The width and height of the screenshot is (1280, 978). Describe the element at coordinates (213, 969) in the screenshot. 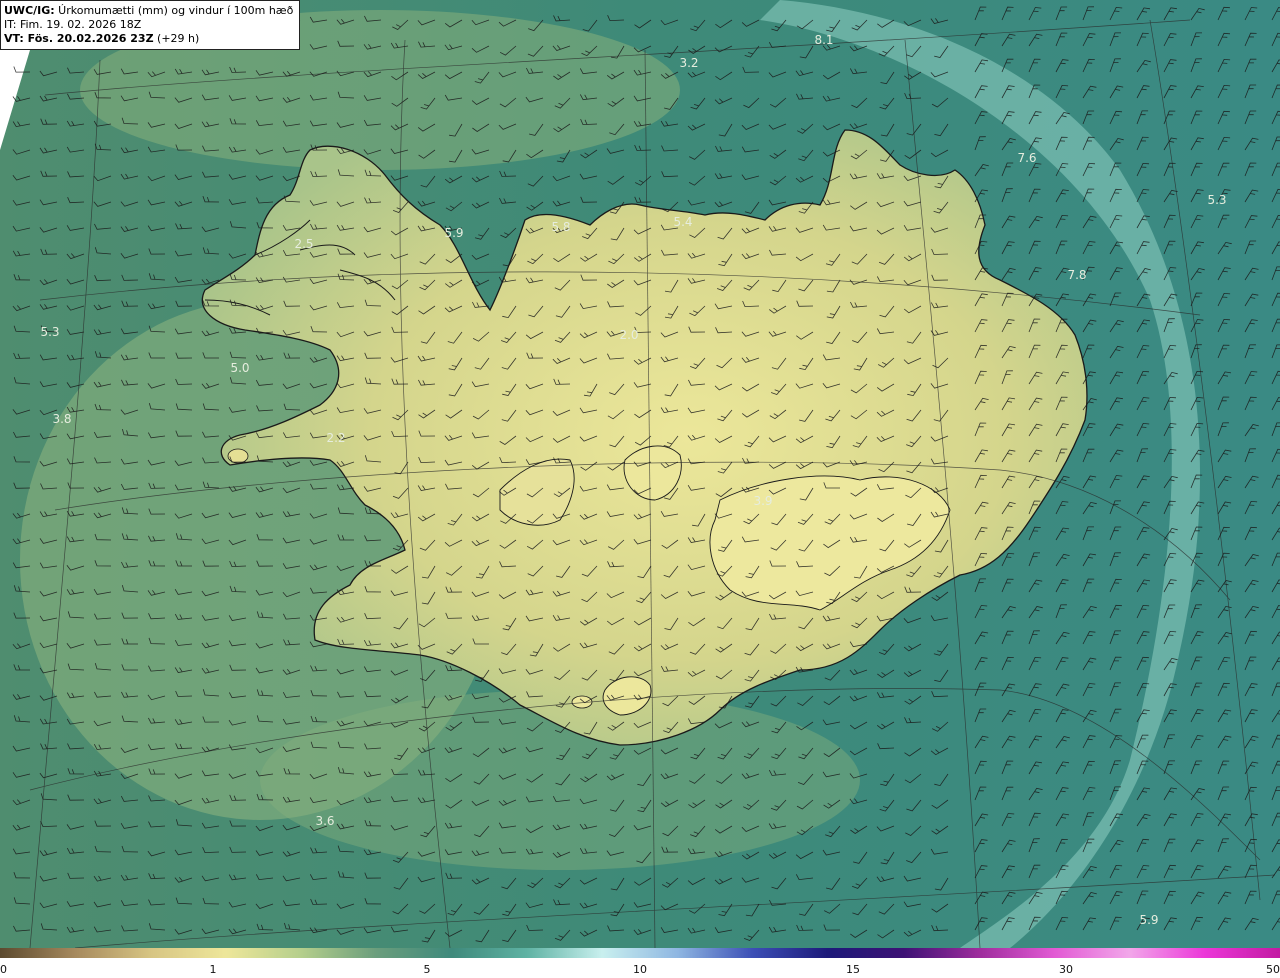

I see `color-scale-tick-label: 1` at that location.